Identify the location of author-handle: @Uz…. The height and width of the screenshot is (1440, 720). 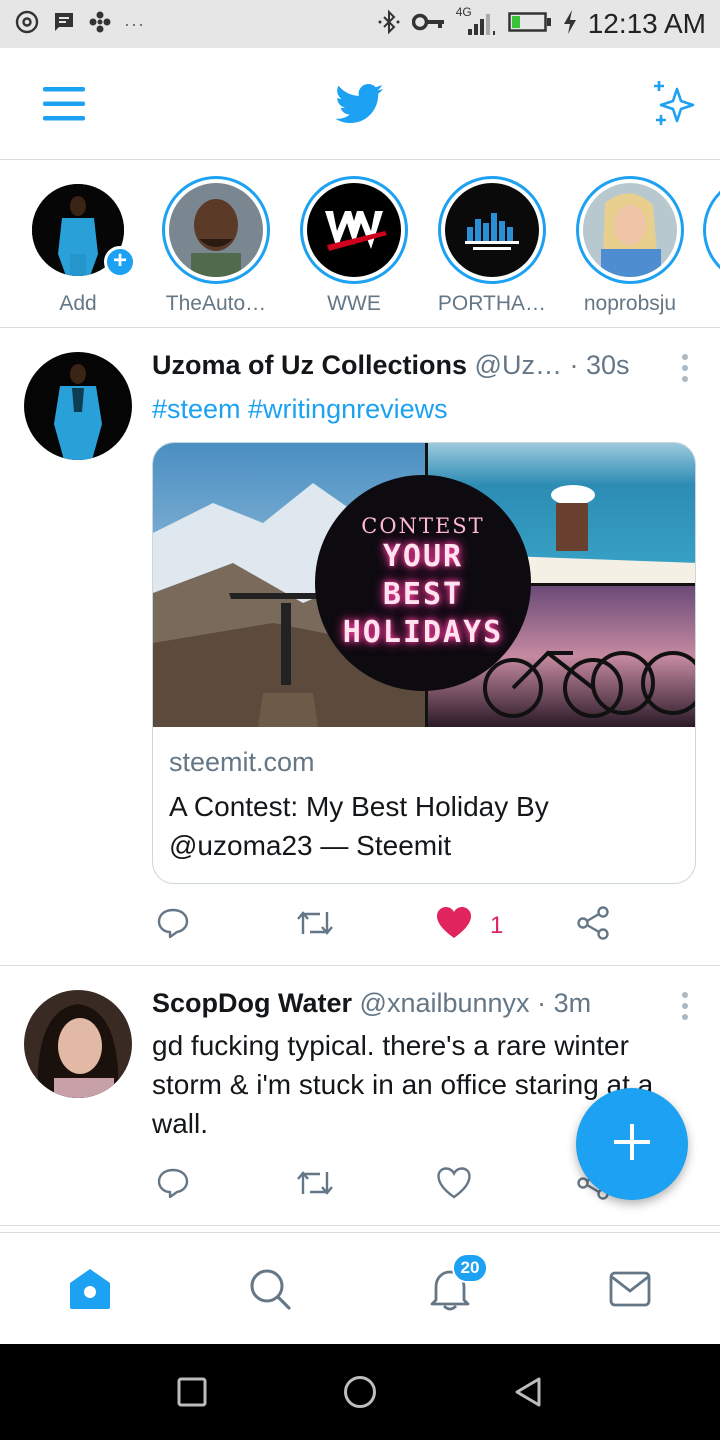
(518, 365).